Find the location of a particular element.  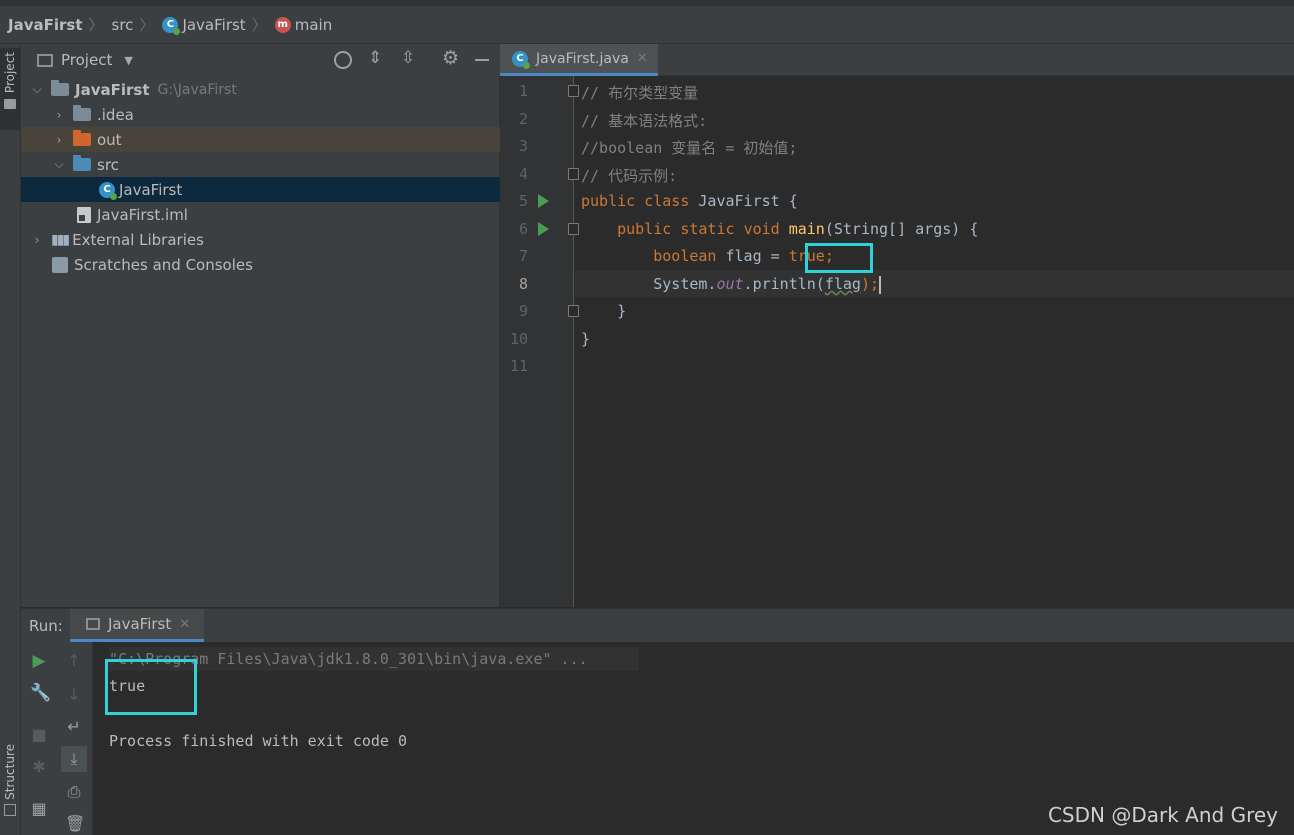

keyword-token: class is located at coordinates (667, 201).